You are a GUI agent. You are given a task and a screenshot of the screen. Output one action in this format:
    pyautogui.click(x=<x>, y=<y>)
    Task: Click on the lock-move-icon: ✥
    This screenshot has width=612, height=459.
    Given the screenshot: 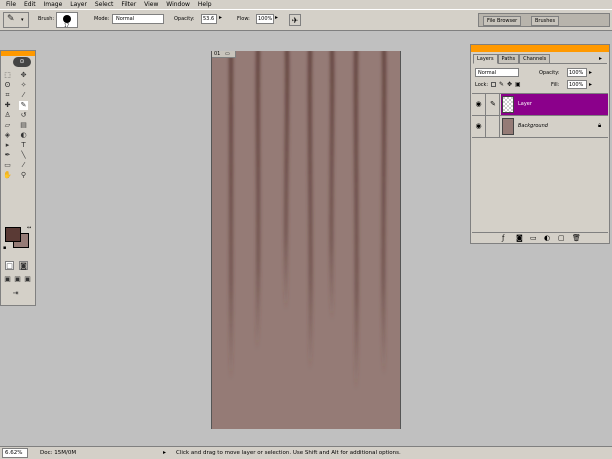 What is the action you would take?
    pyautogui.click(x=509, y=84)
    